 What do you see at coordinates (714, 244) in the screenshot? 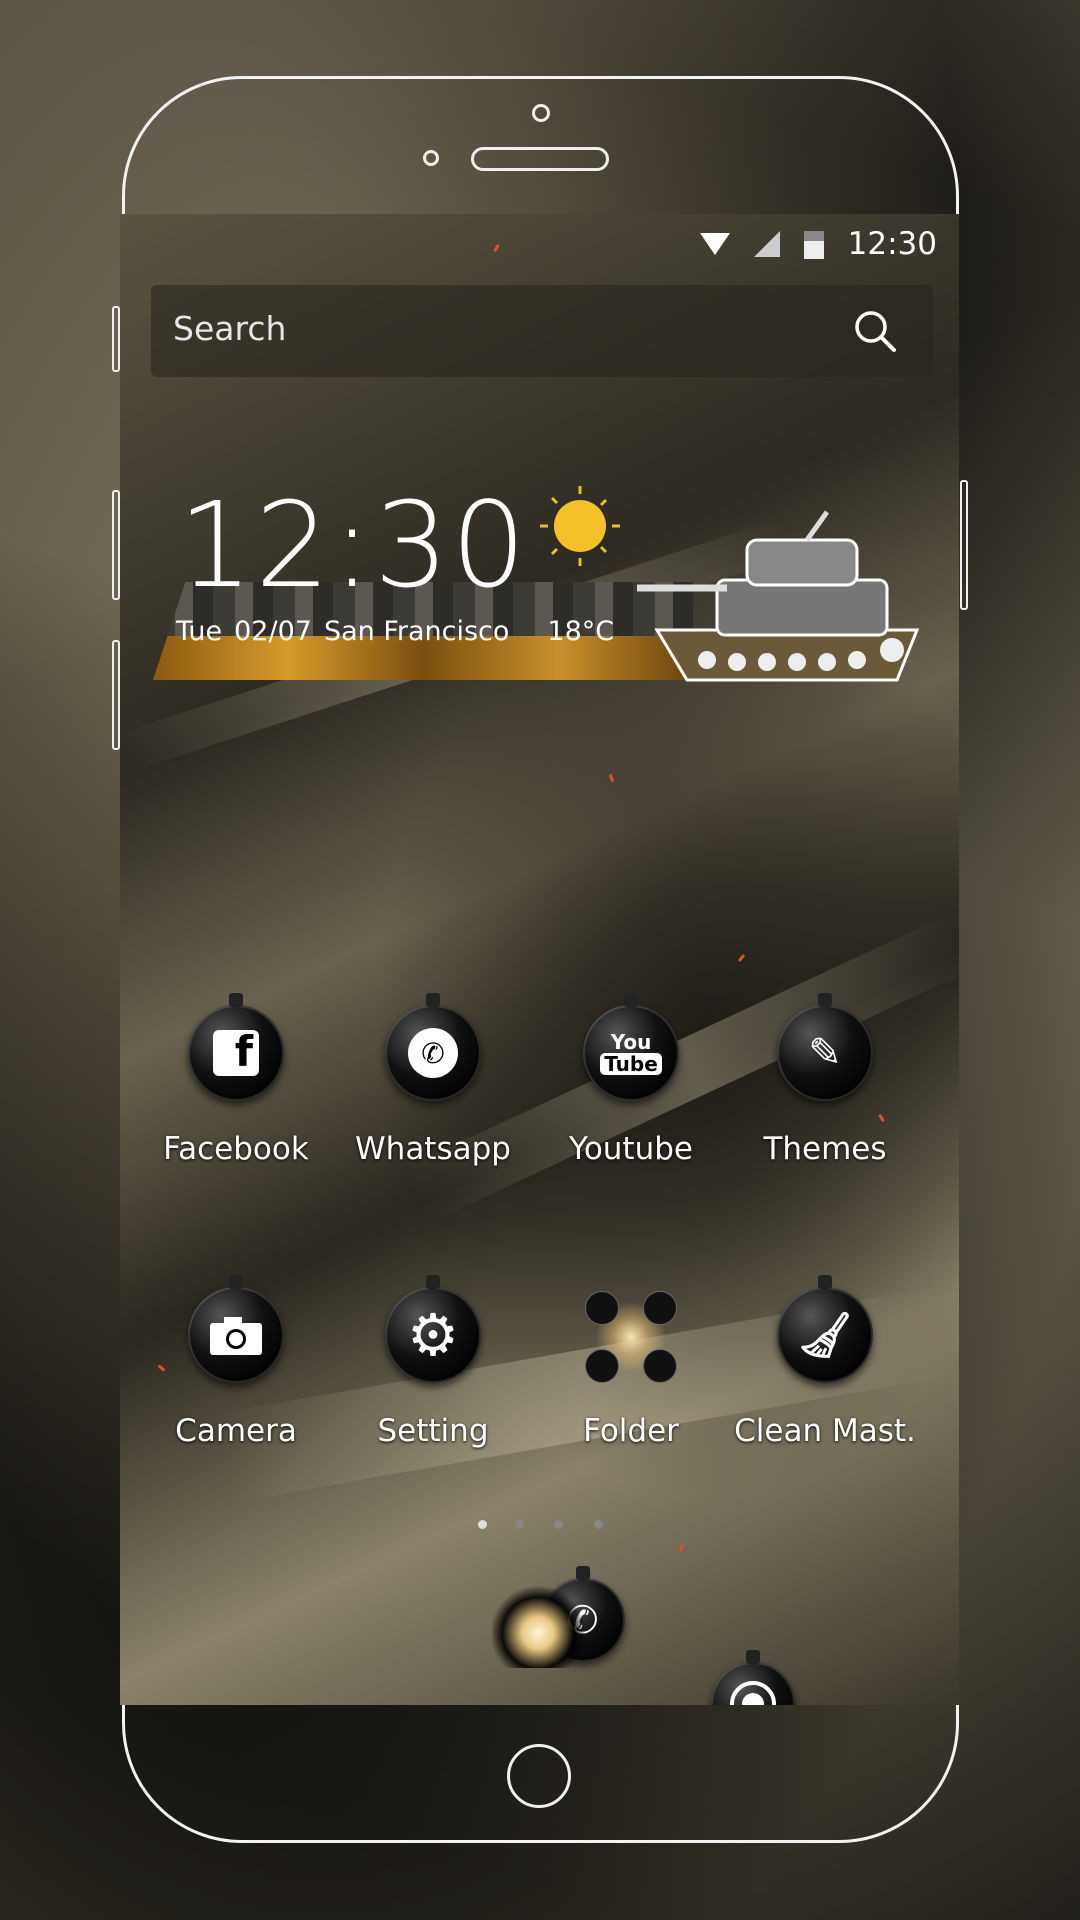
I see `wifi-icon` at bounding box center [714, 244].